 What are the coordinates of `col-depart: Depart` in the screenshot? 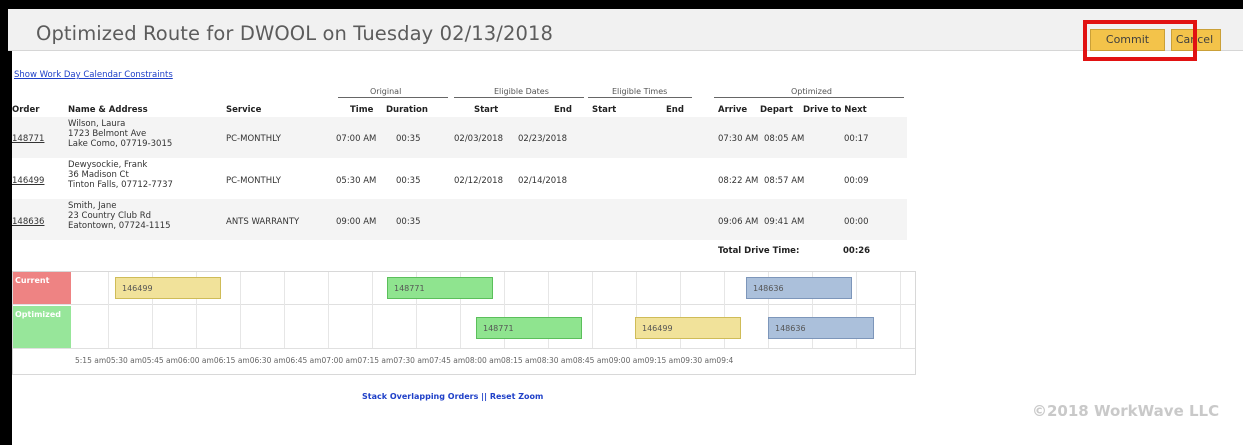 It's located at (776, 110).